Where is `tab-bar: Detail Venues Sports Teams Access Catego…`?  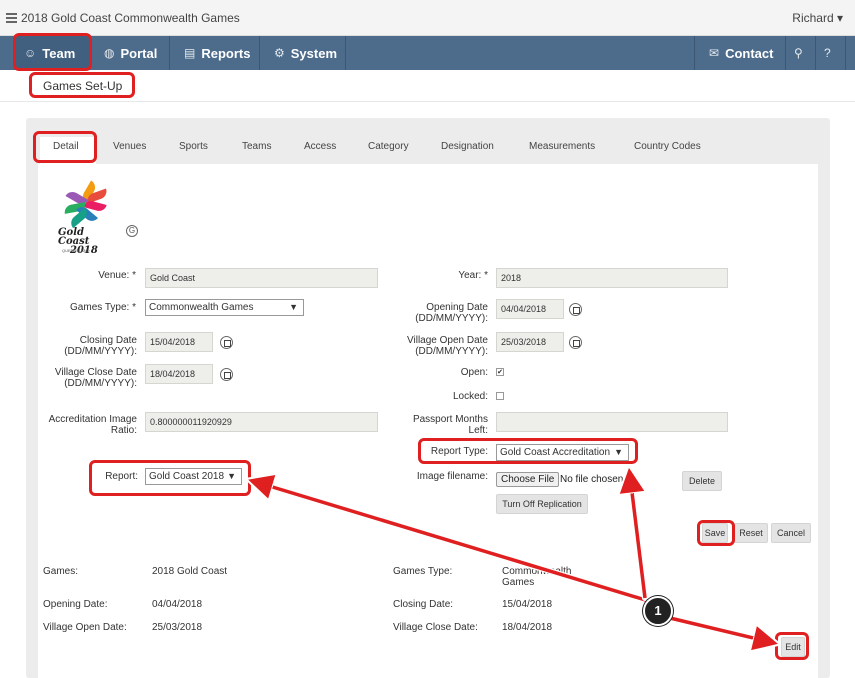 tab-bar: Detail Venues Sports Teams Access Catego… is located at coordinates (428, 149).